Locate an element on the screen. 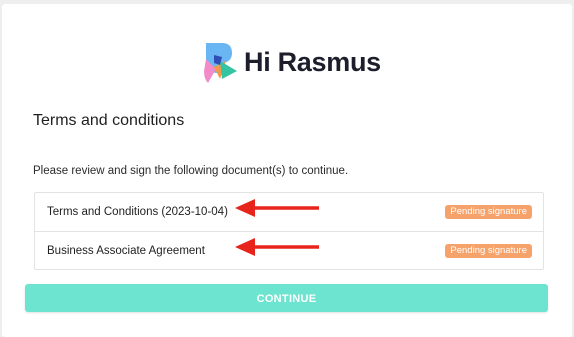 The image size is (574, 337). continue-button: CONTINUE is located at coordinates (286, 298).